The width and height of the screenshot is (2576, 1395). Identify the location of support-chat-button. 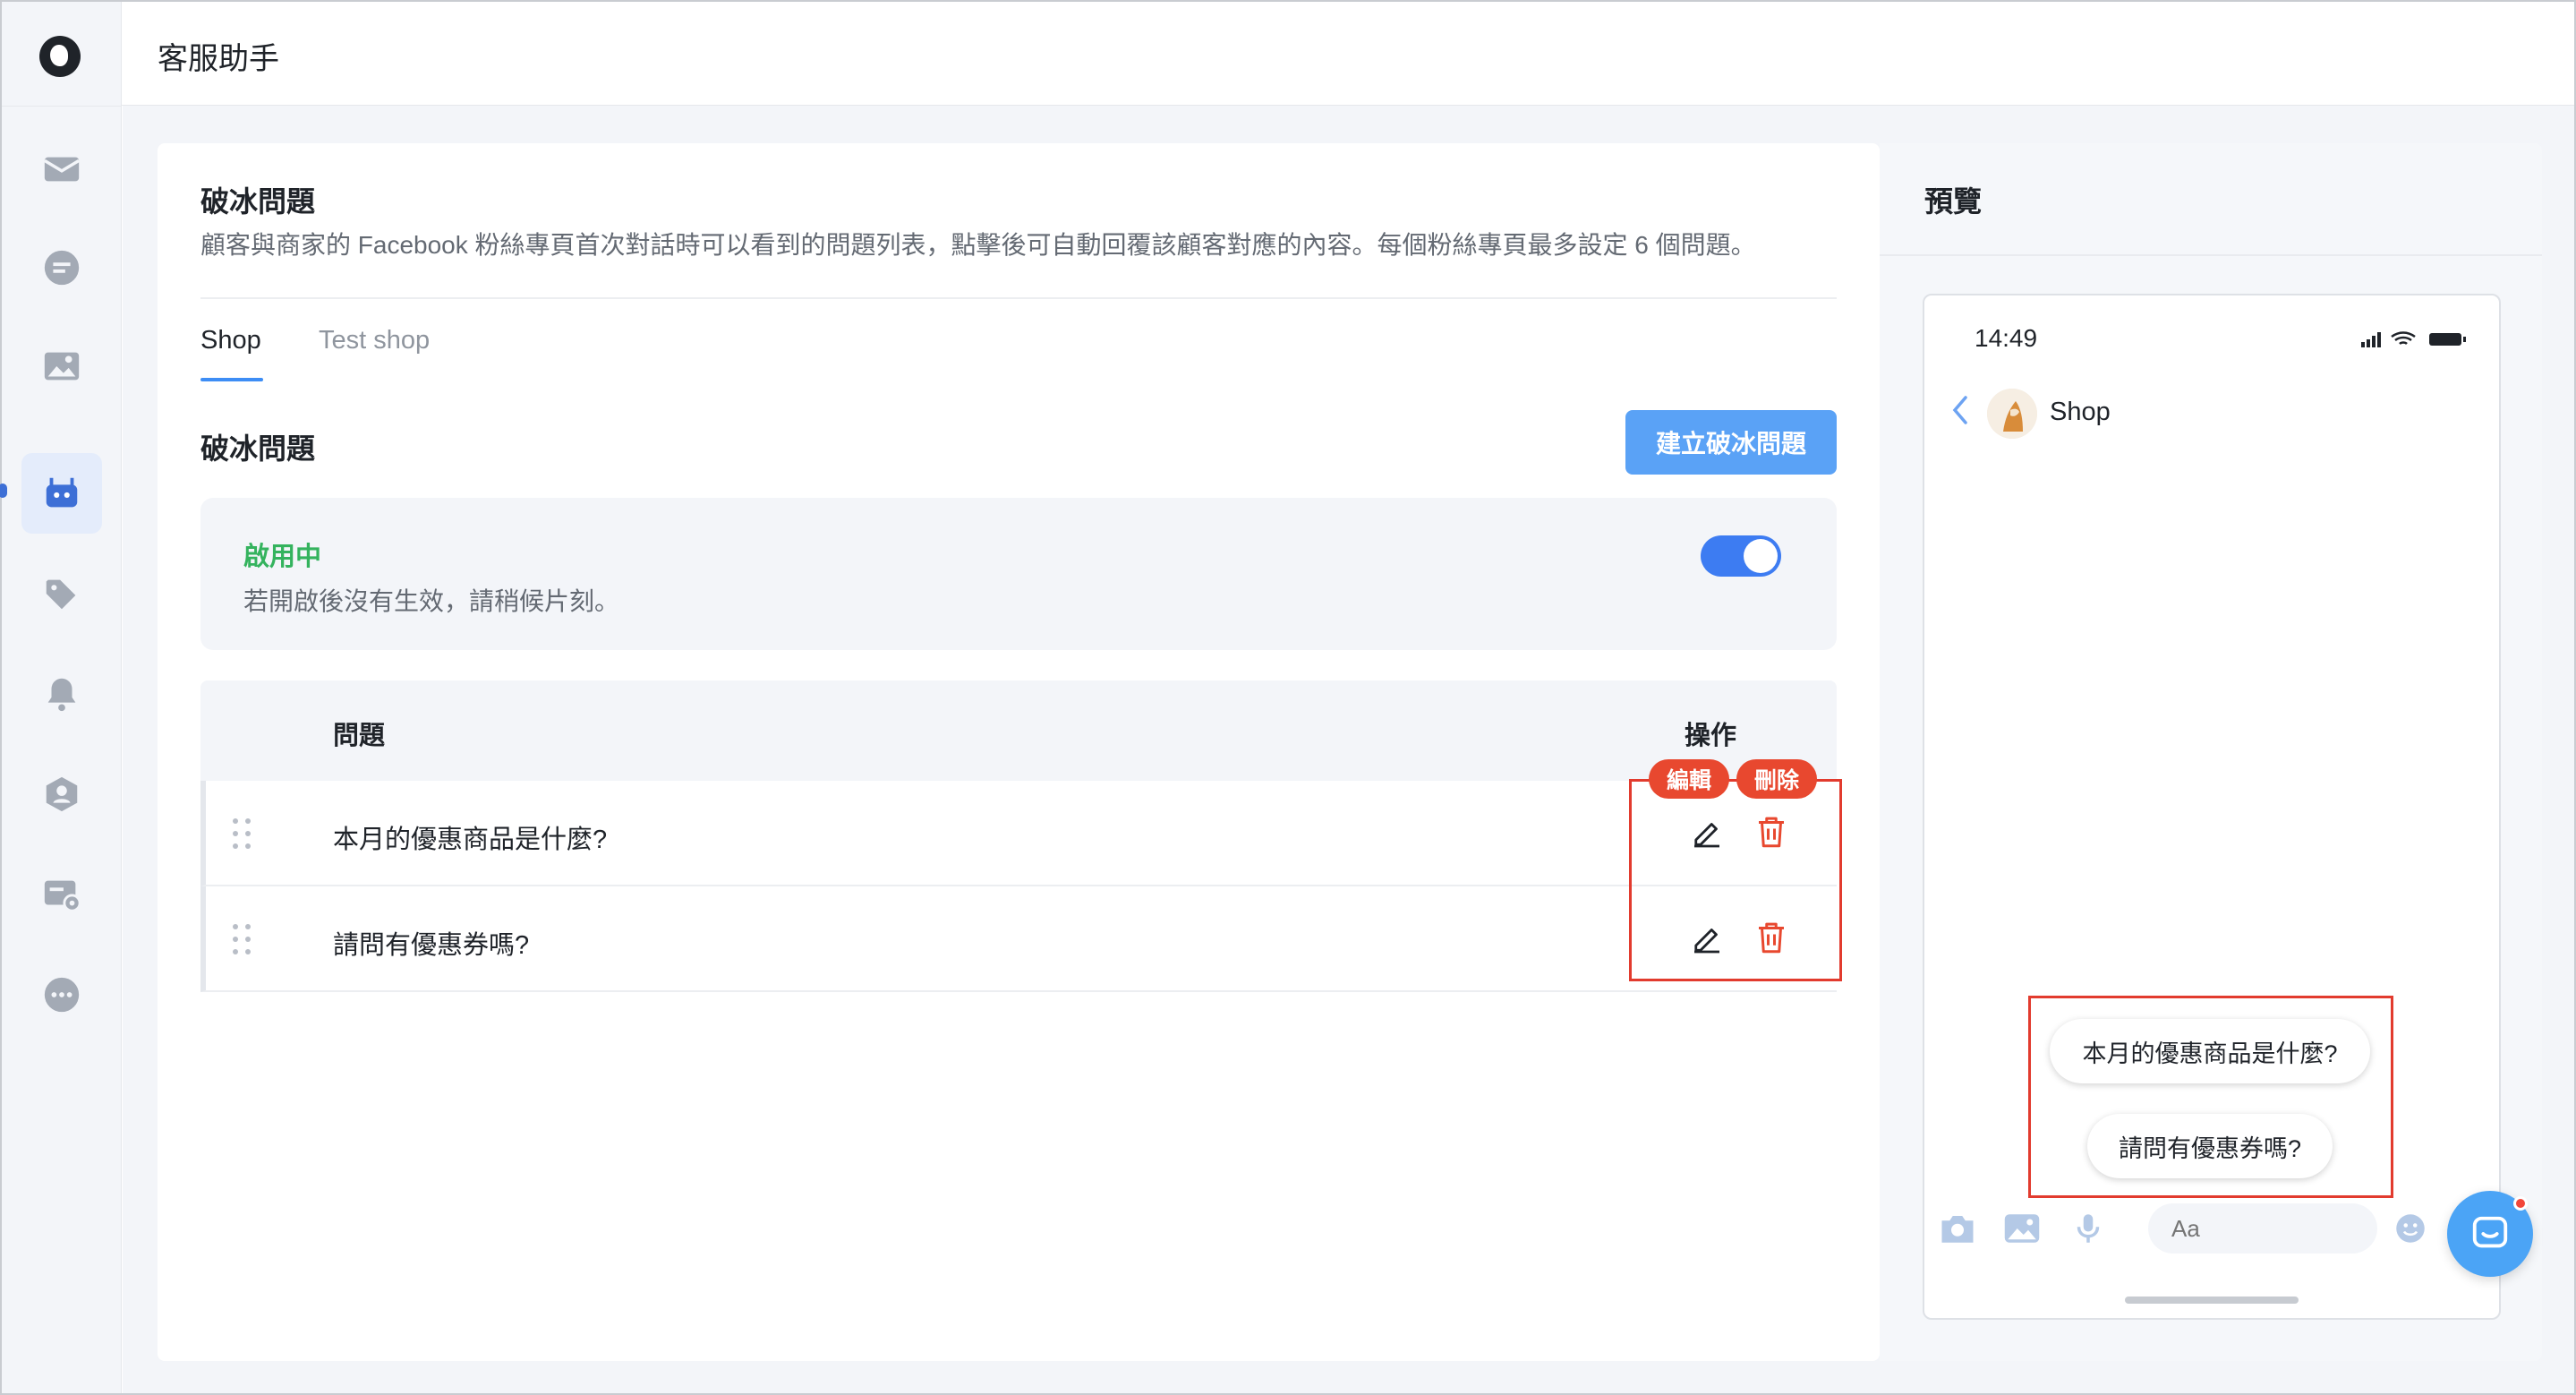
(2490, 1234).